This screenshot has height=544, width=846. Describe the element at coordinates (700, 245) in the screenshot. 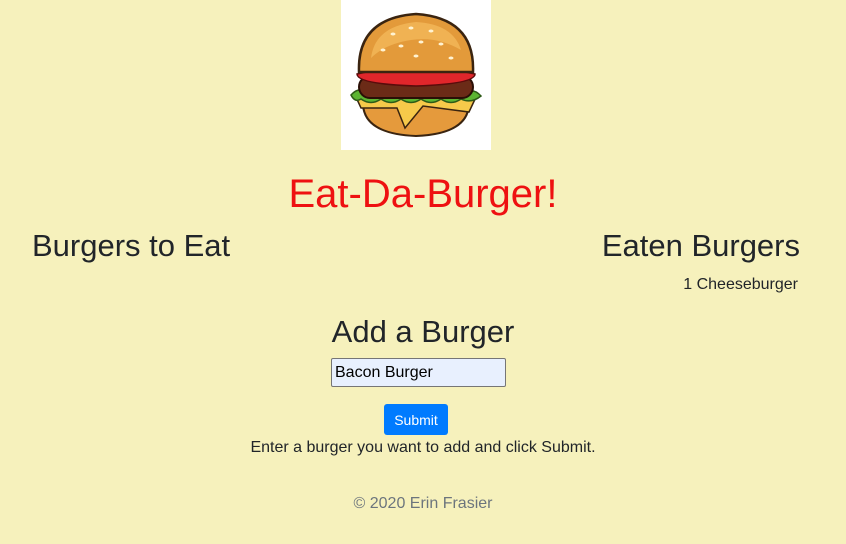

I see `eaten-burgers-heading: Eaten Burgers` at that location.